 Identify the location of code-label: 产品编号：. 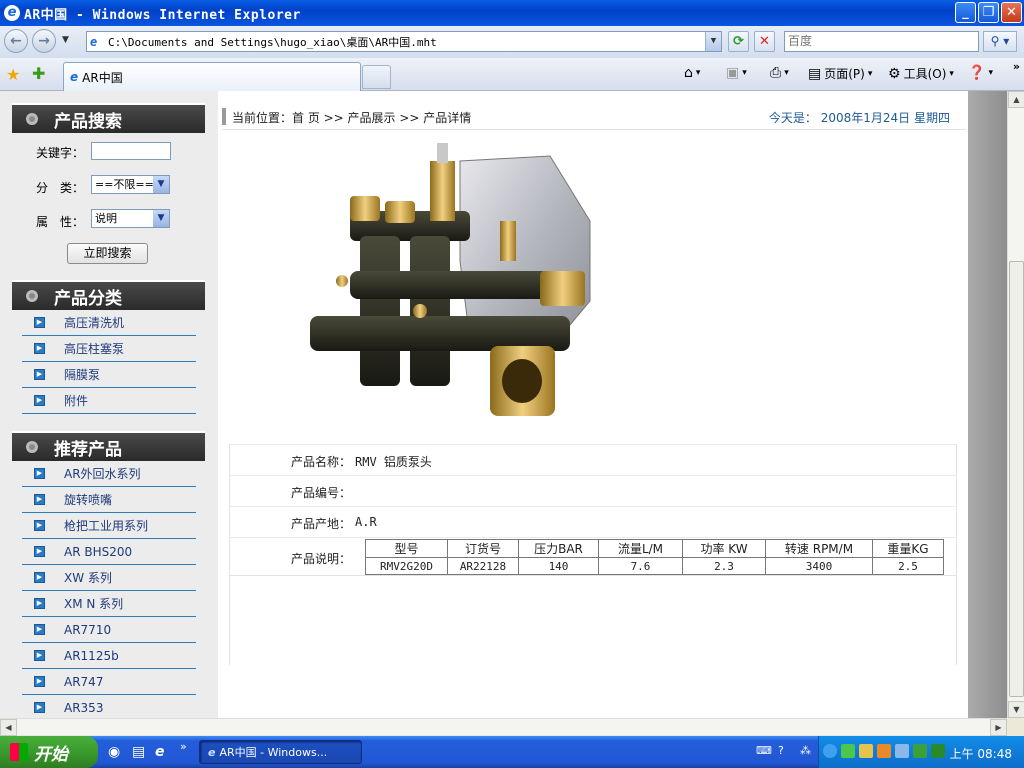
(320, 493).